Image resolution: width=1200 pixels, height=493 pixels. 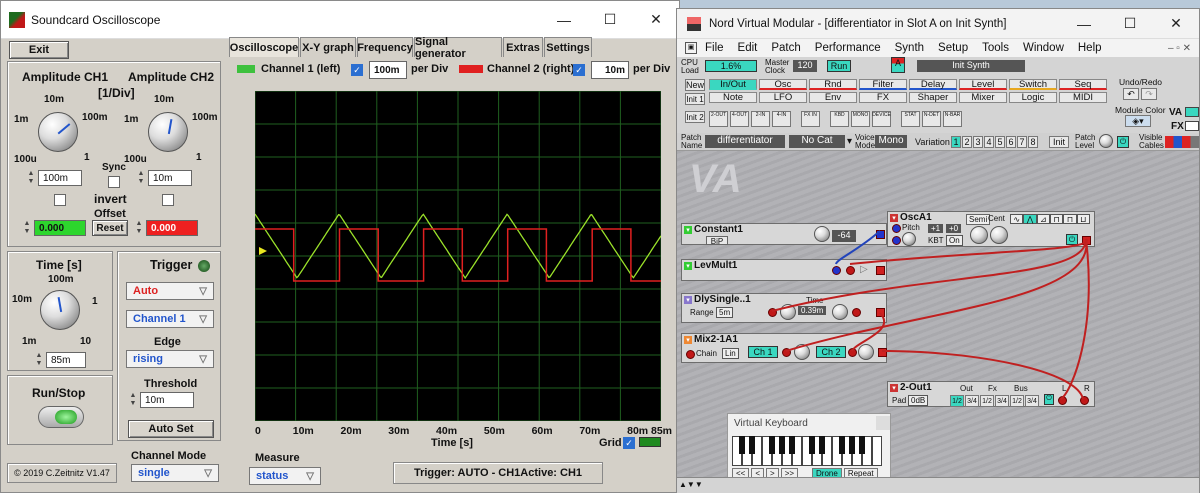 What do you see at coordinates (357, 70) in the screenshot?
I see `ch1-enable-checkbox: ✓` at bounding box center [357, 70].